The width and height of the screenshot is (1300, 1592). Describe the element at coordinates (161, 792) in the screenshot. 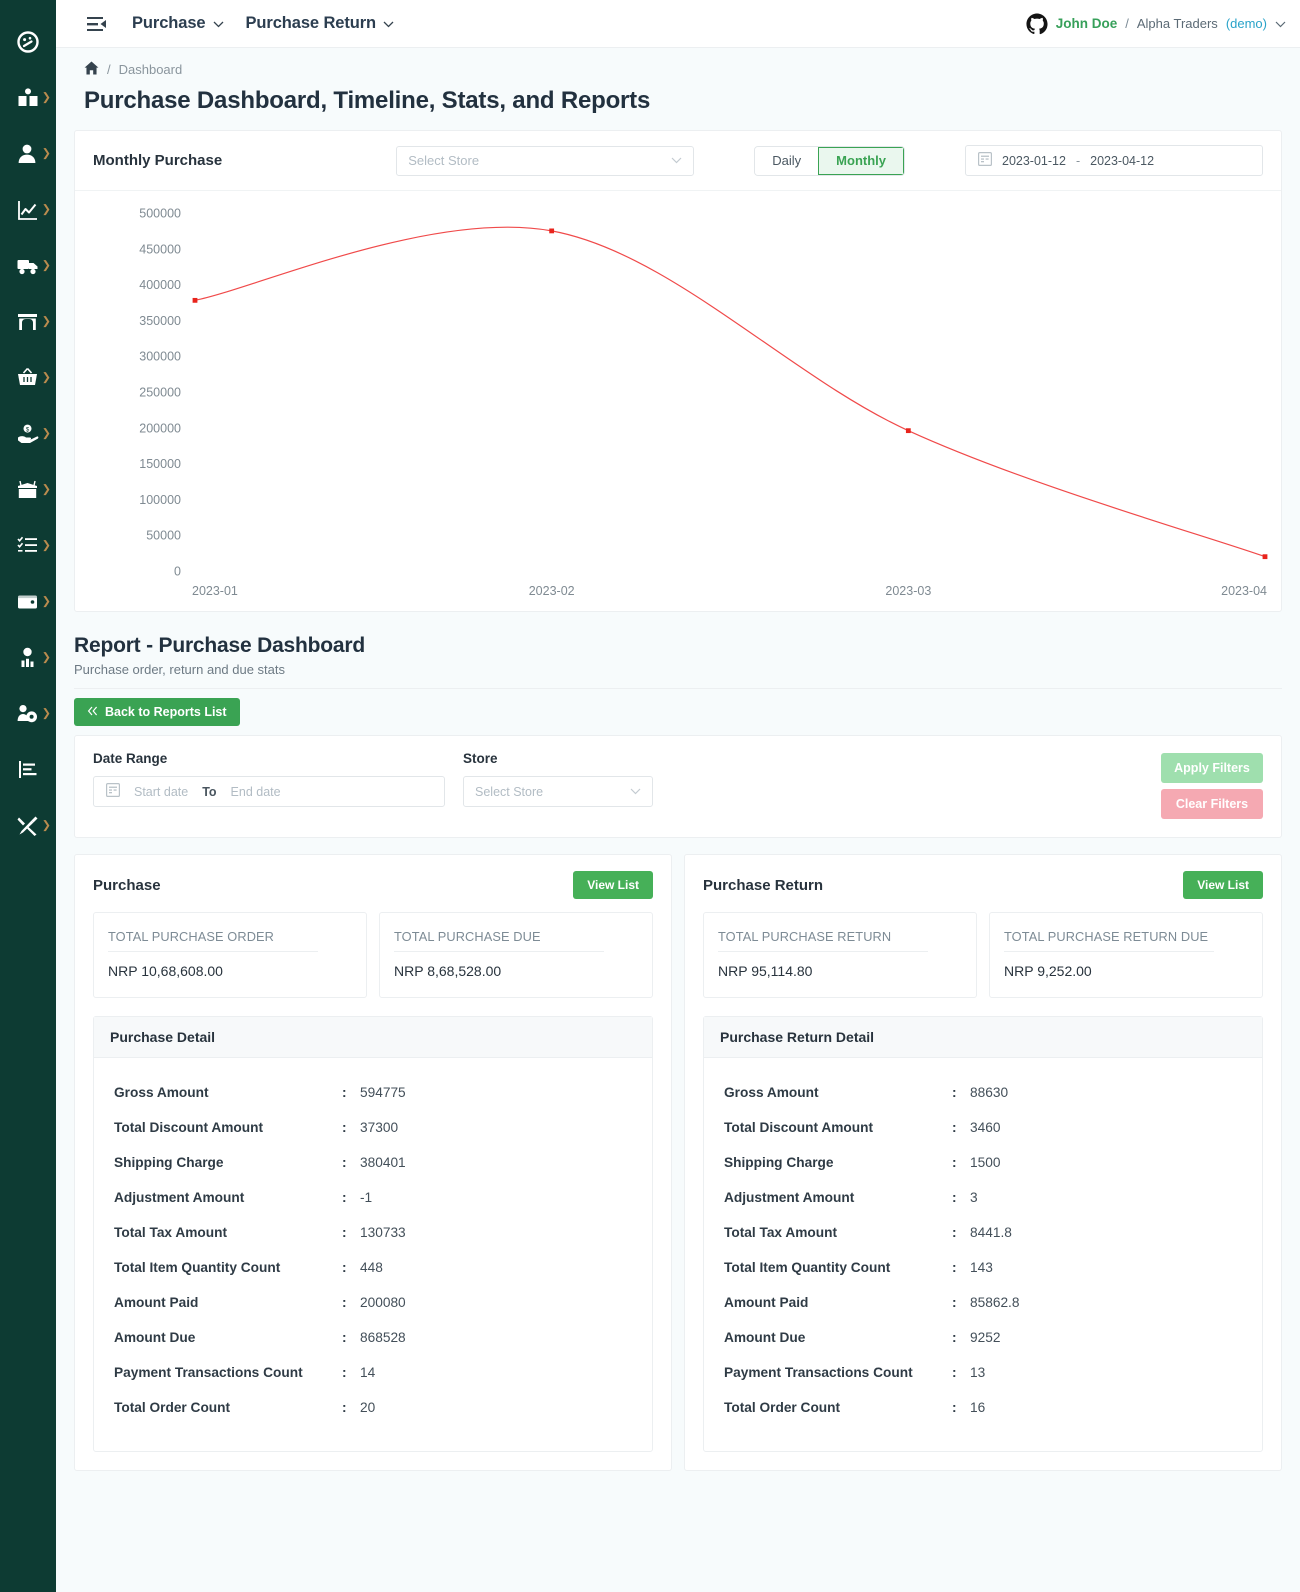

I see `filter-start-date-input: Start date` at that location.